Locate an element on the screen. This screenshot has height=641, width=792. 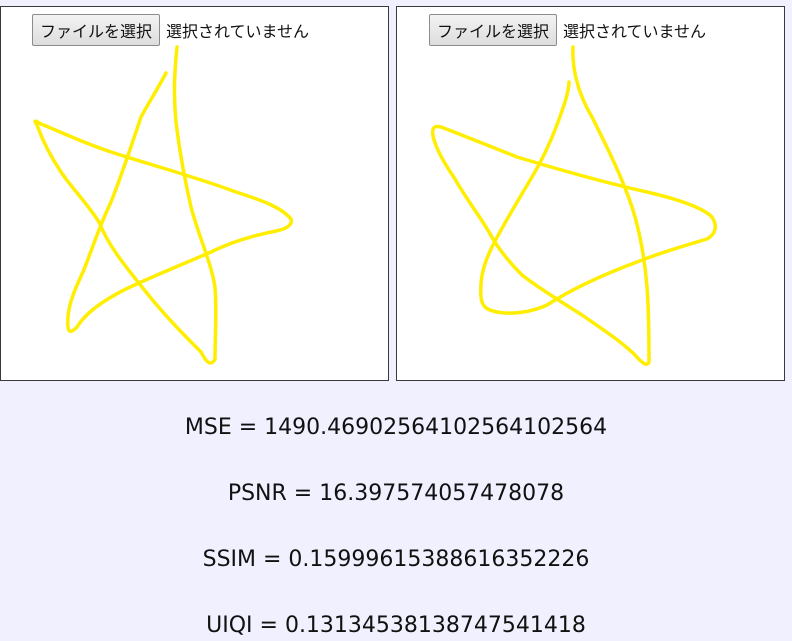
file-picker-left: ファイルを選択 選択されていません is located at coordinates (170, 30).